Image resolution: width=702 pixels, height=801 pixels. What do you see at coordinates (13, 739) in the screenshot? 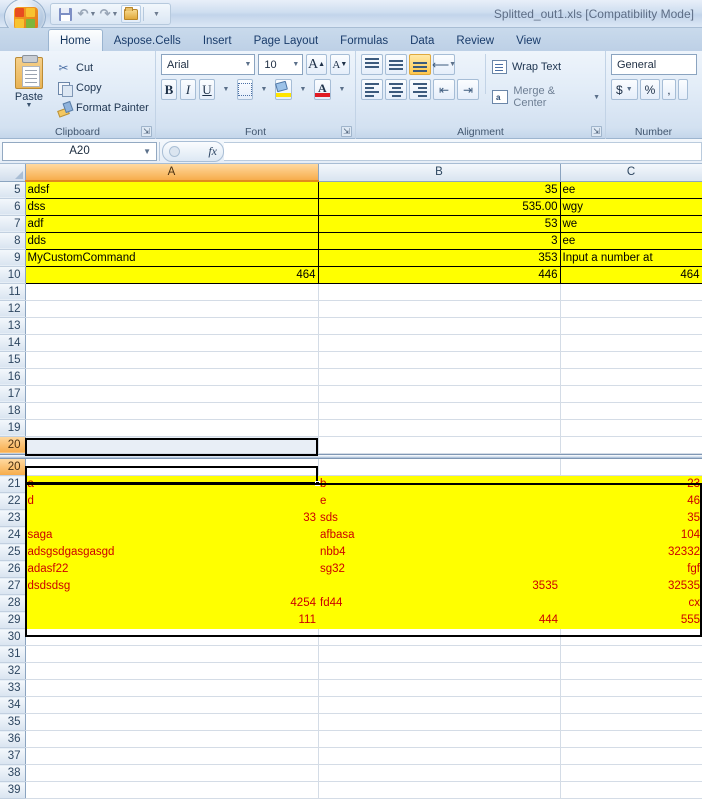
I see `row-header-36: 36` at bounding box center [13, 739].